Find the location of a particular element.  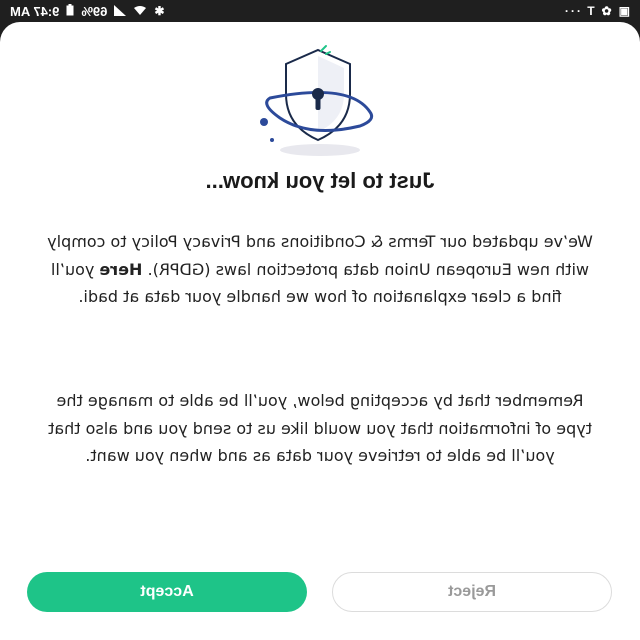

image-icon: ▣ is located at coordinates (624, 11).